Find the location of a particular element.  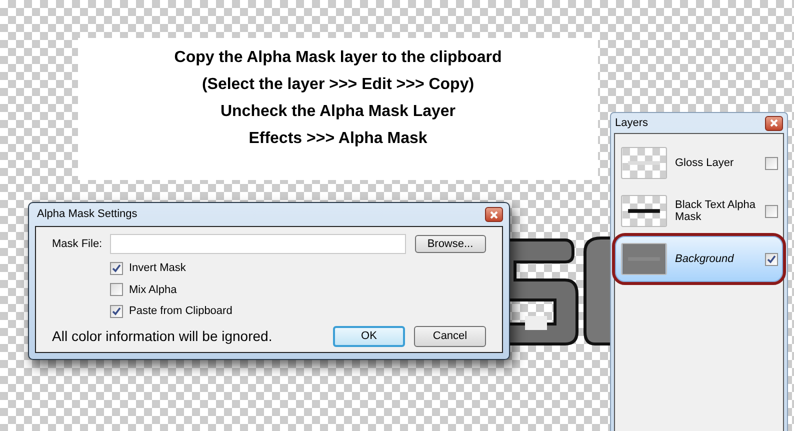

option-label: Paste from Clipboard is located at coordinates (180, 311).